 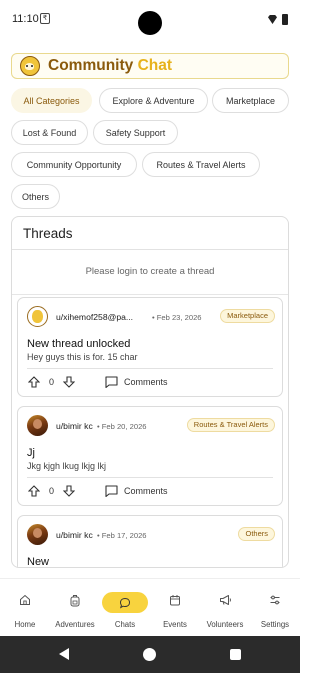 I want to click on battery-icon, so click(x=285, y=19).